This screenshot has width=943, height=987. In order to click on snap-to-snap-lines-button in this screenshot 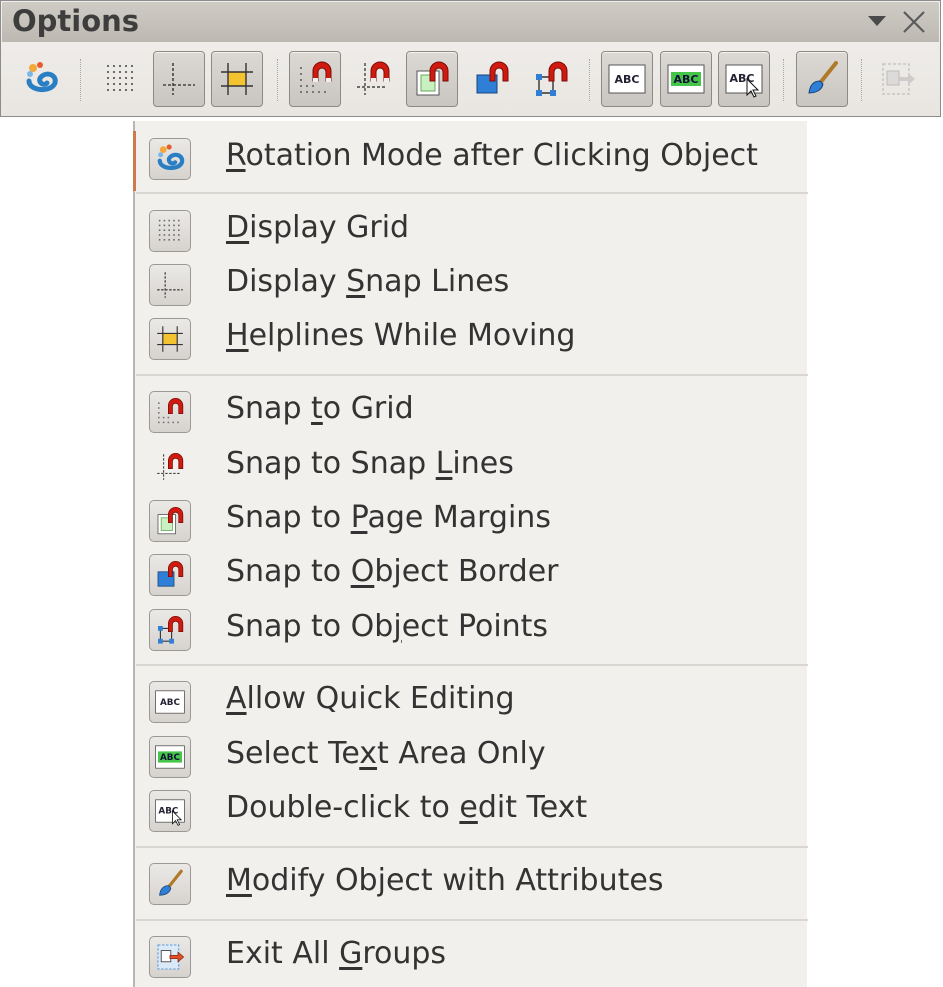, I will do `click(373, 79)`.